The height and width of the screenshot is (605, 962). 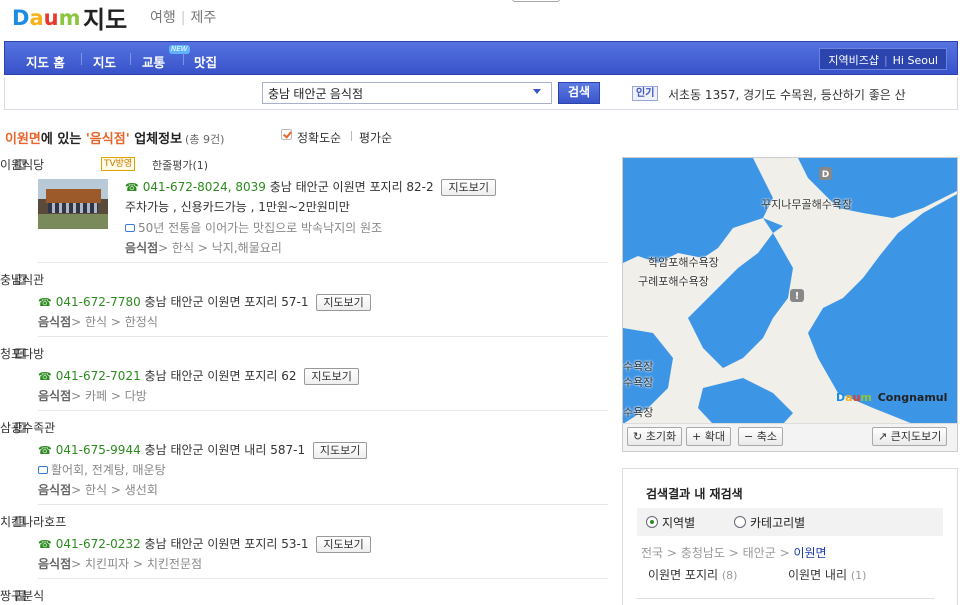 What do you see at coordinates (655, 436) in the screenshot?
I see `map-reset-button: ↻ 초기화` at bounding box center [655, 436].